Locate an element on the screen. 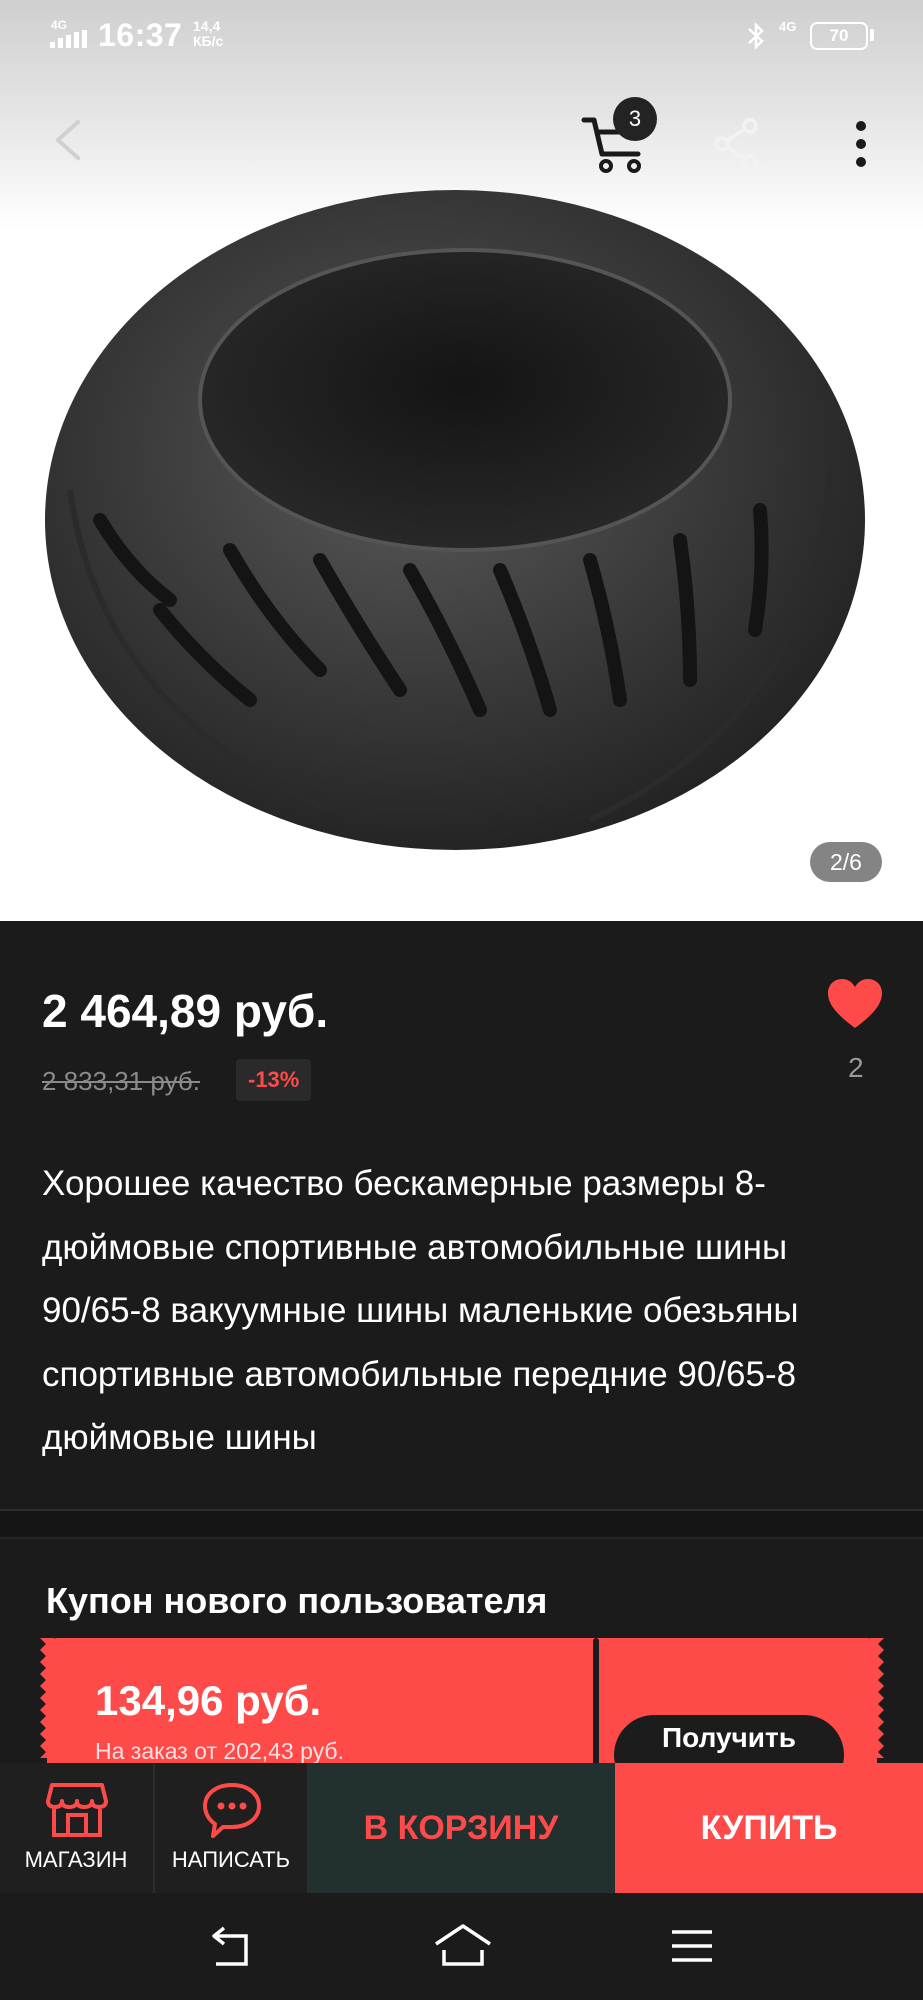  shop-label: МАГАЗИН is located at coordinates (76, 1859).